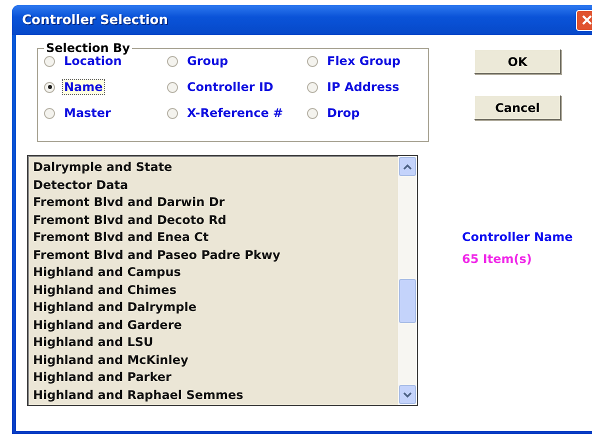 The image size is (592, 439). What do you see at coordinates (215, 290) in the screenshot?
I see `list-item: Highland and Chimes` at bounding box center [215, 290].